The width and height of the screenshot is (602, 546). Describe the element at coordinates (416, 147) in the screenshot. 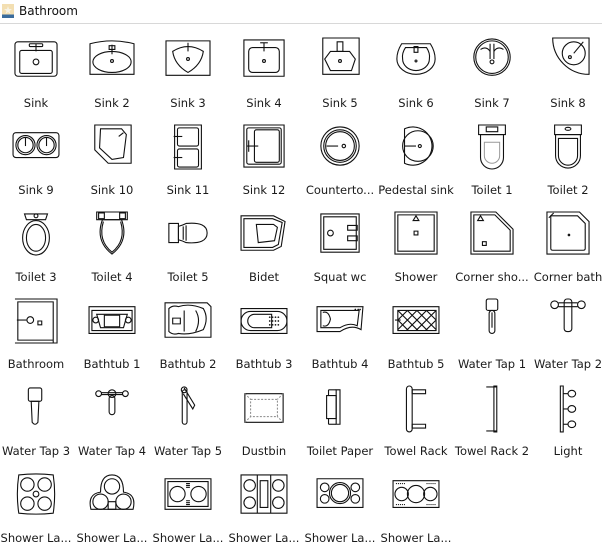

I see `pedestal-sink-icon` at that location.